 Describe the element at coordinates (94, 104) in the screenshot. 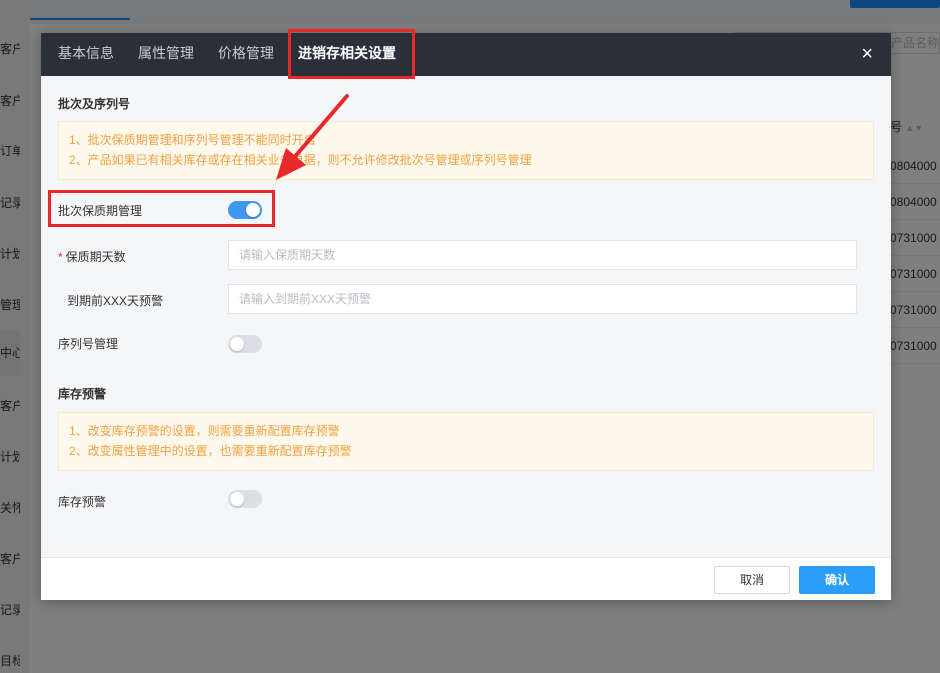

I see `section-title-batch: 批次及序列号` at that location.